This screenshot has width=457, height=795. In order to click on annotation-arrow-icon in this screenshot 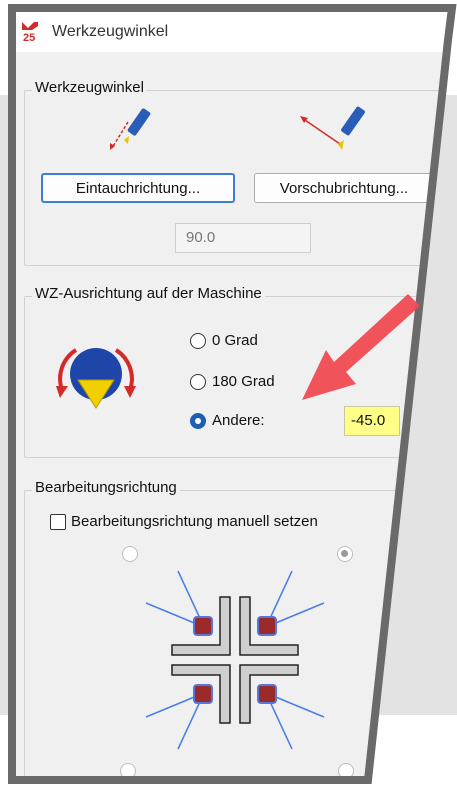, I will do `click(361, 347)`.